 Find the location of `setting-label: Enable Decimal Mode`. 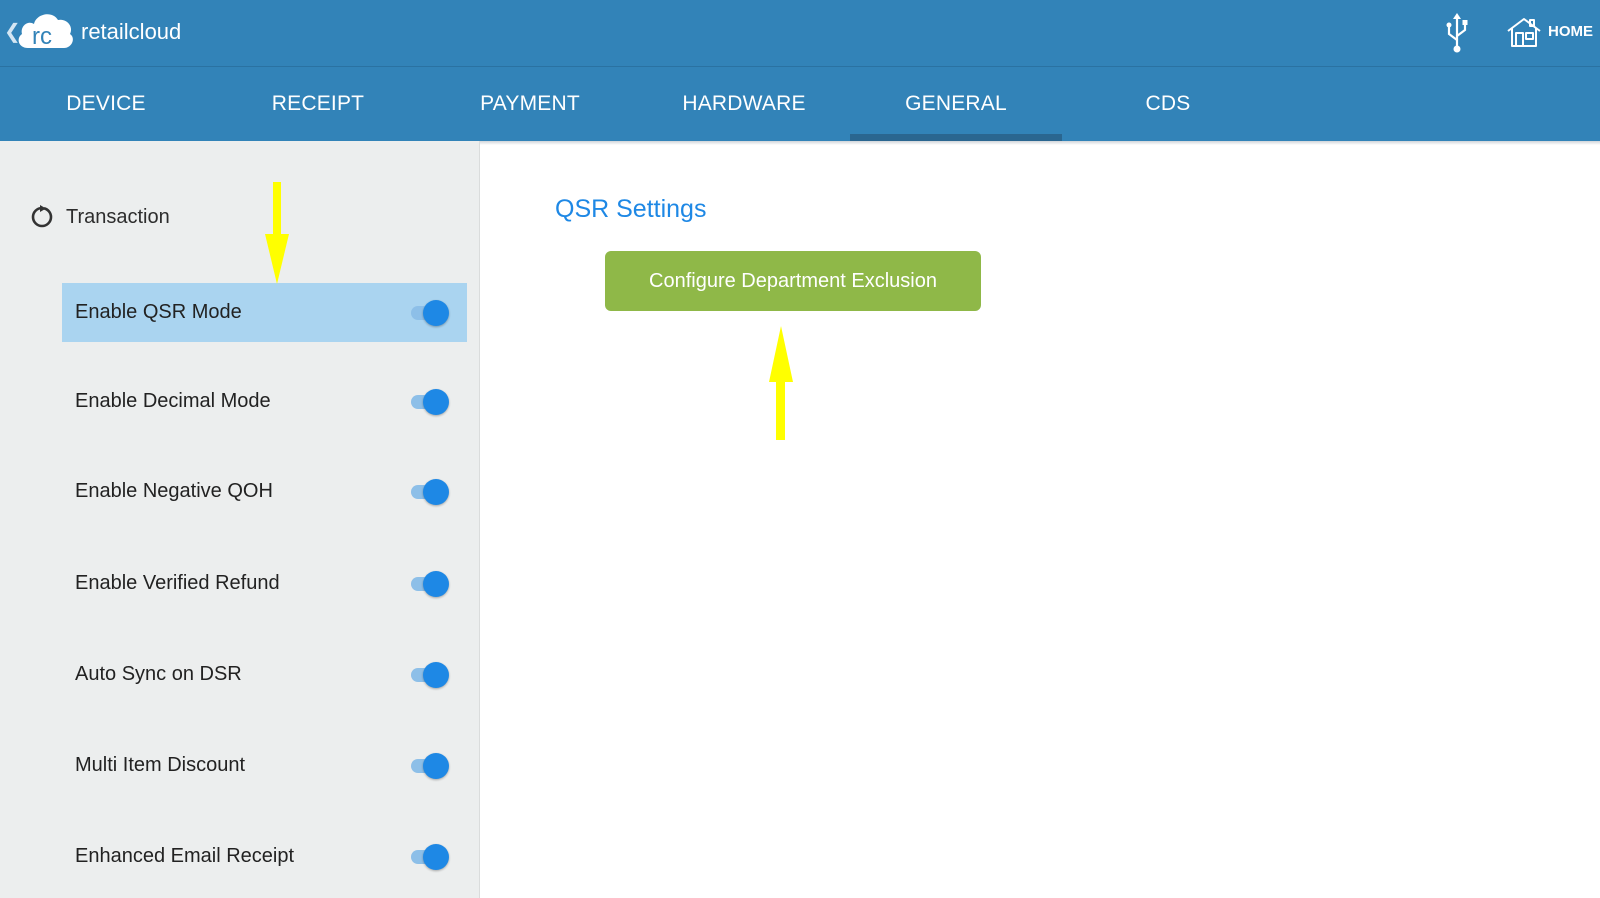

setting-label: Enable Decimal Mode is located at coordinates (173, 401).